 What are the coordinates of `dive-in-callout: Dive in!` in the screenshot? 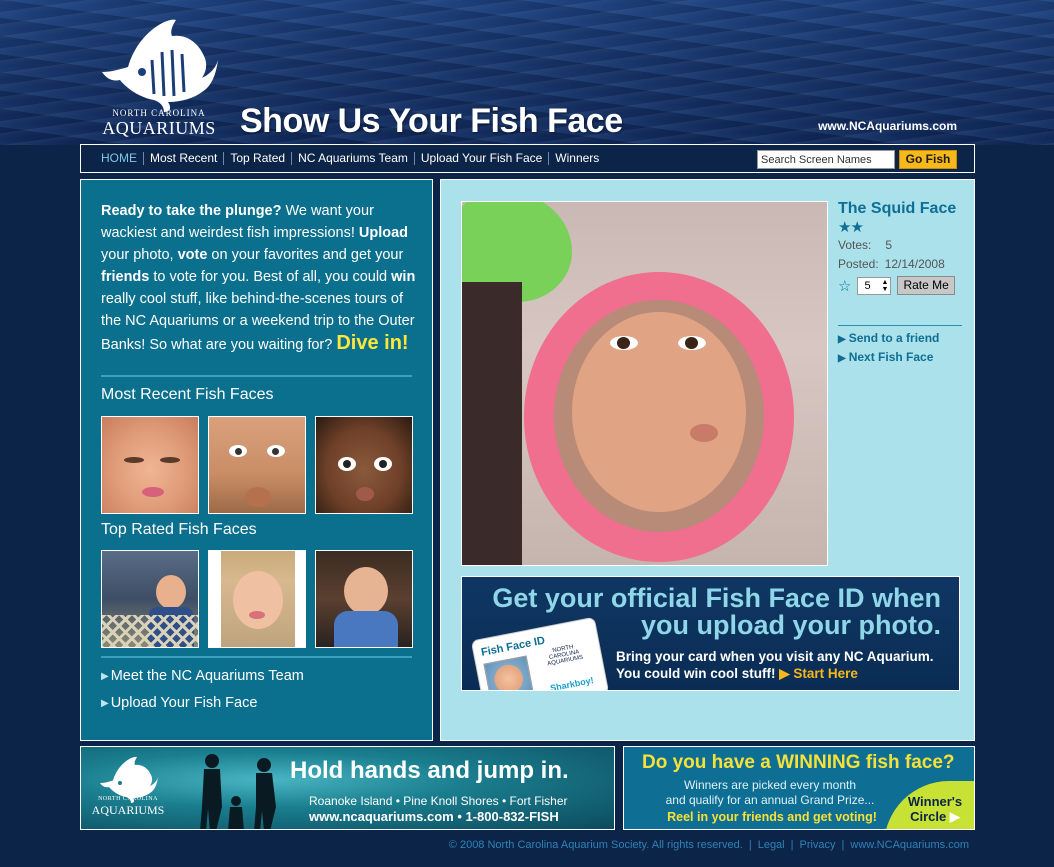 It's located at (372, 343).